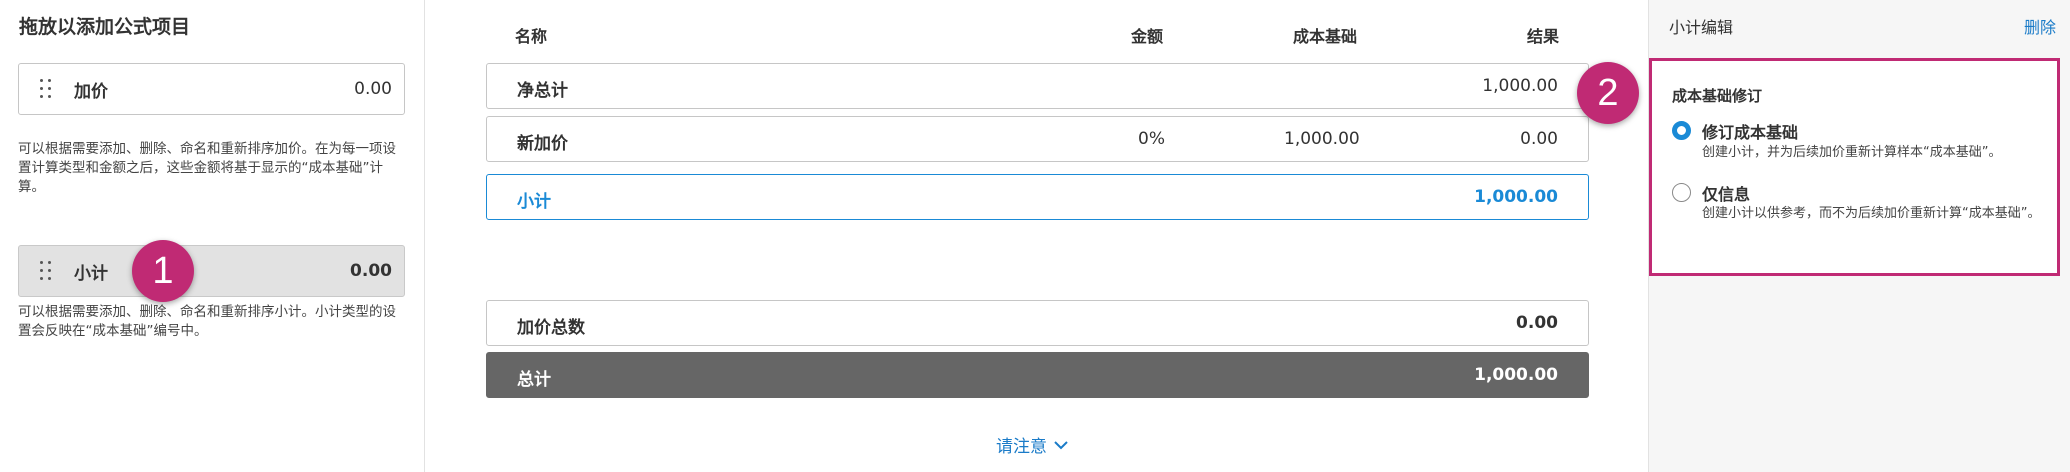 The image size is (2070, 472). Describe the element at coordinates (371, 271) in the screenshot. I see `subtotal-item-value: 0.00` at that location.